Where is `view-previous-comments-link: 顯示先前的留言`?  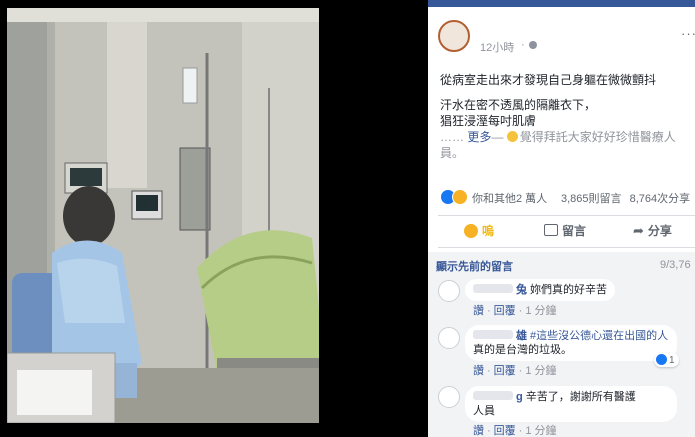 view-previous-comments-link: 顯示先前的留言 is located at coordinates (474, 266).